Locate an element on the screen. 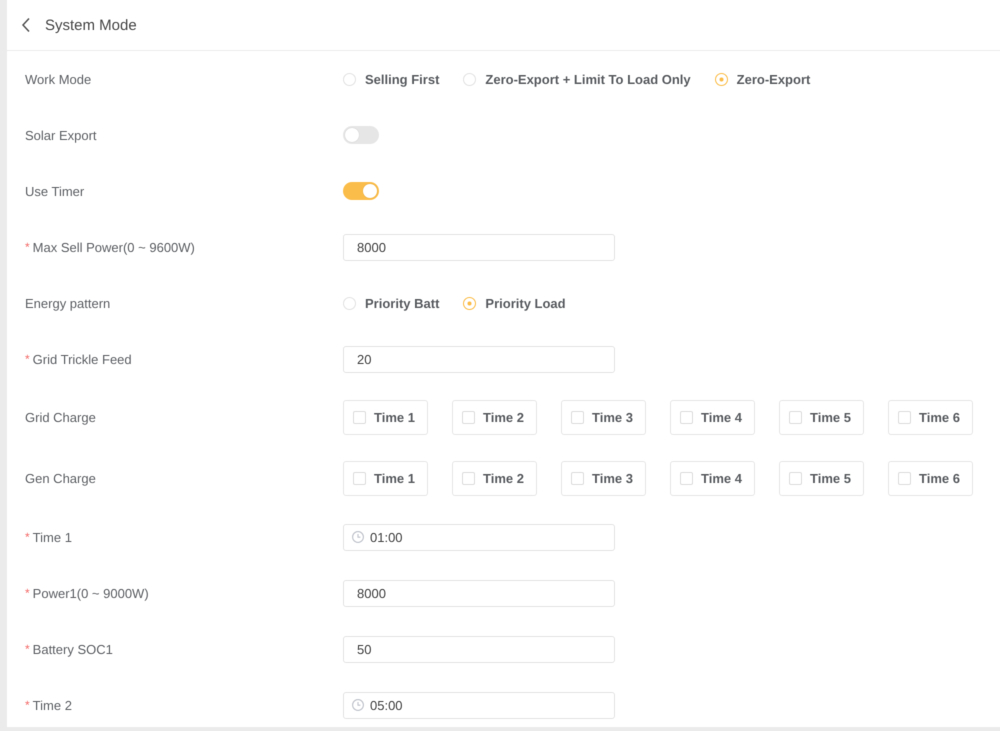  back-button is located at coordinates (26, 25).